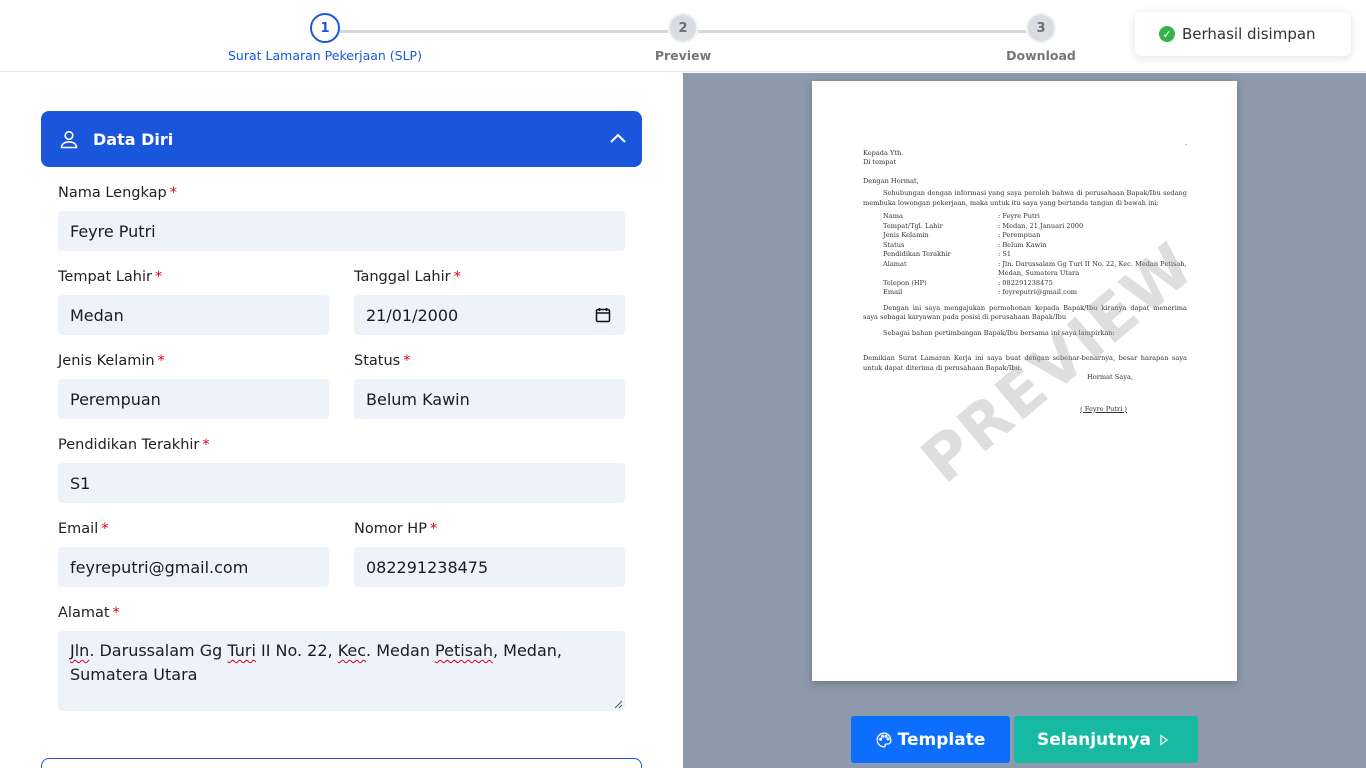  What do you see at coordinates (193, 315) in the screenshot?
I see `tempat-lahir-input: Medan` at bounding box center [193, 315].